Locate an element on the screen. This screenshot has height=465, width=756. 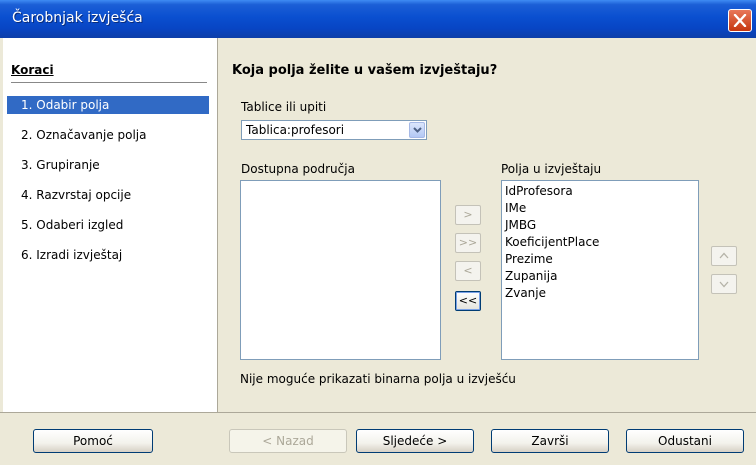
title-bar: Čarobnjak izvješća is located at coordinates (378, 19).